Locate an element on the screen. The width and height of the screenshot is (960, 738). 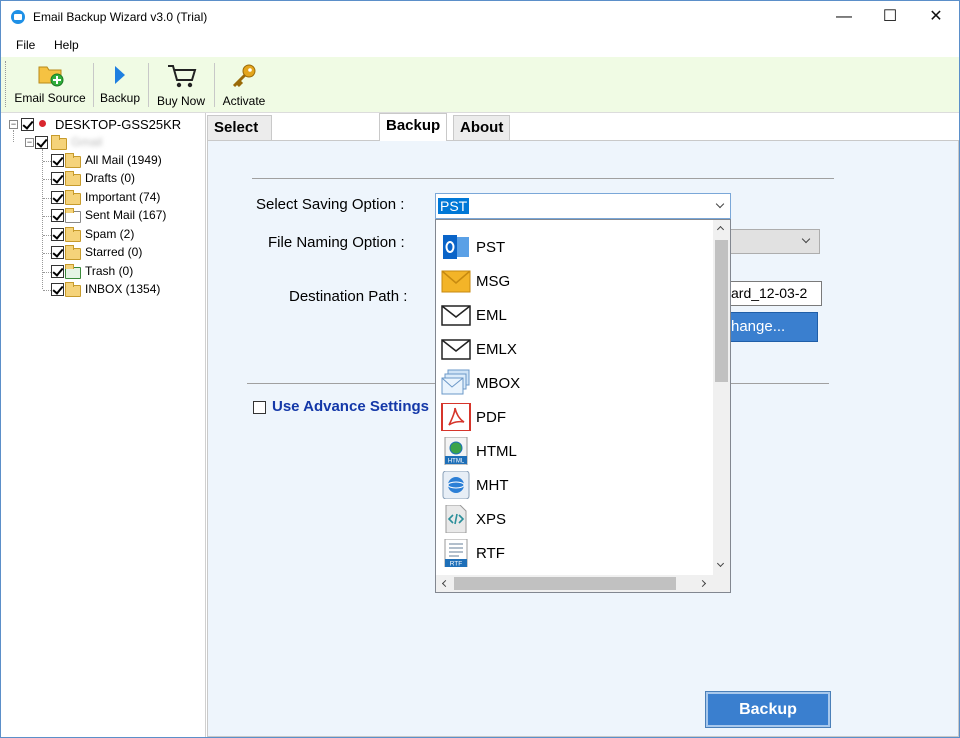
tab-backup: Backup is located at coordinates (413, 127).